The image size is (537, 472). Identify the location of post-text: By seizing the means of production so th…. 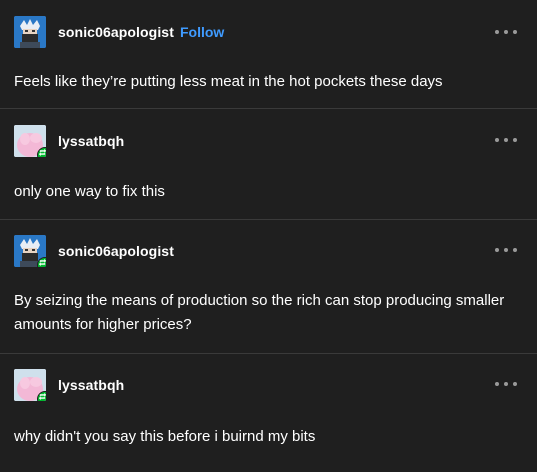
(259, 312).